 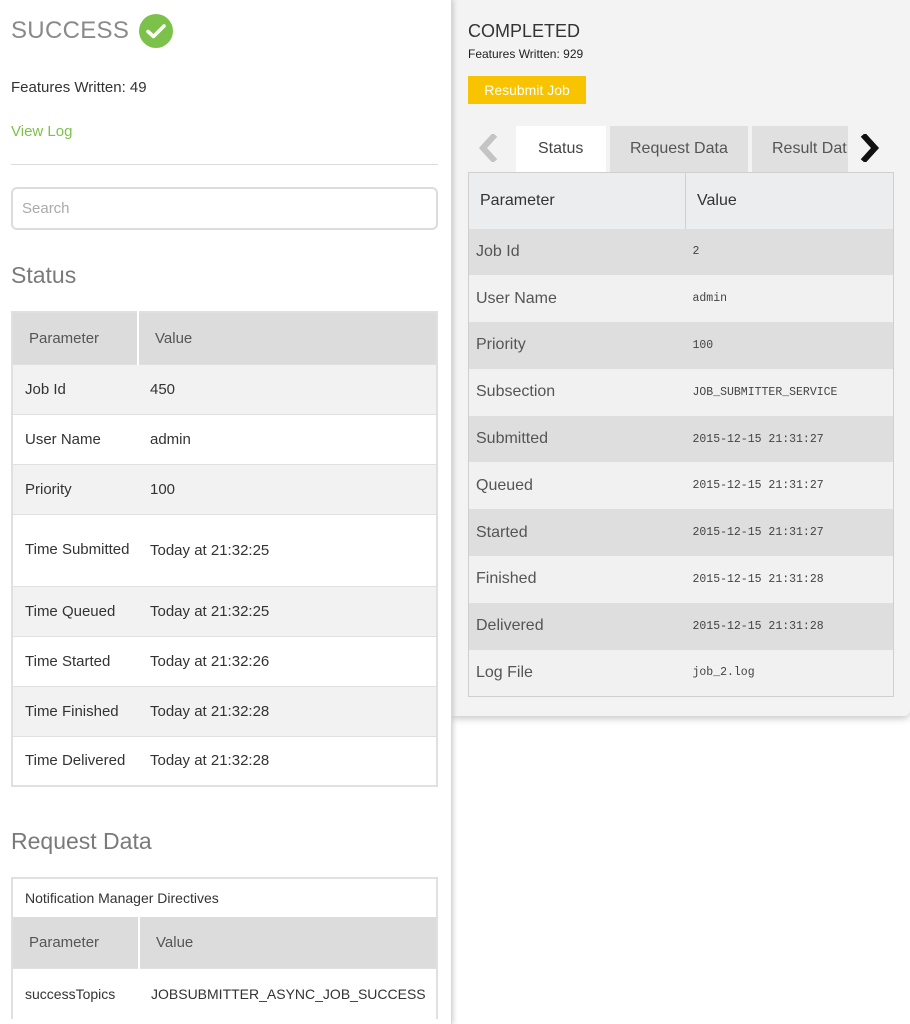 What do you see at coordinates (75, 760) in the screenshot?
I see `param-cell: Time Delivered` at bounding box center [75, 760].